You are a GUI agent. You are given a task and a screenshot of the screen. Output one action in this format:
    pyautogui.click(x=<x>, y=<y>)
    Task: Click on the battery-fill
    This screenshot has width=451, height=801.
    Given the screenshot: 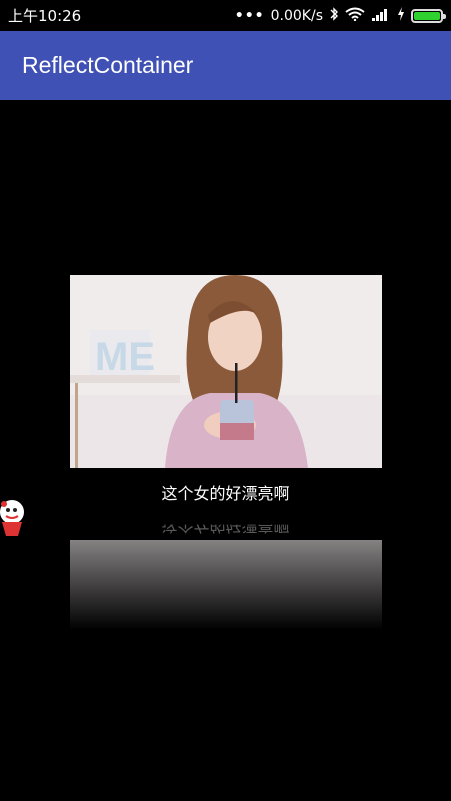 What is the action you would take?
    pyautogui.click(x=427, y=15)
    